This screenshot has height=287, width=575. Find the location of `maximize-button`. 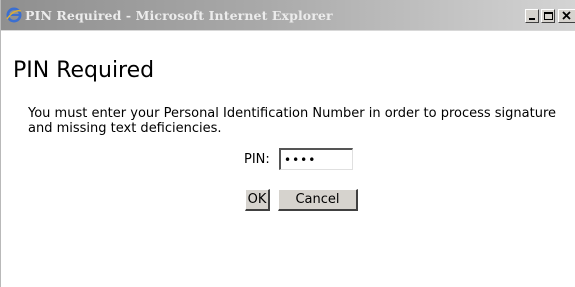

maximize-button is located at coordinates (548, 16).